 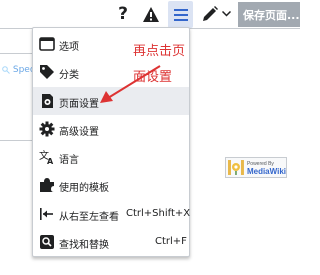 I want to click on menu-item-find-replace: 查找和替换 Ctrl+F, so click(x=111, y=242).